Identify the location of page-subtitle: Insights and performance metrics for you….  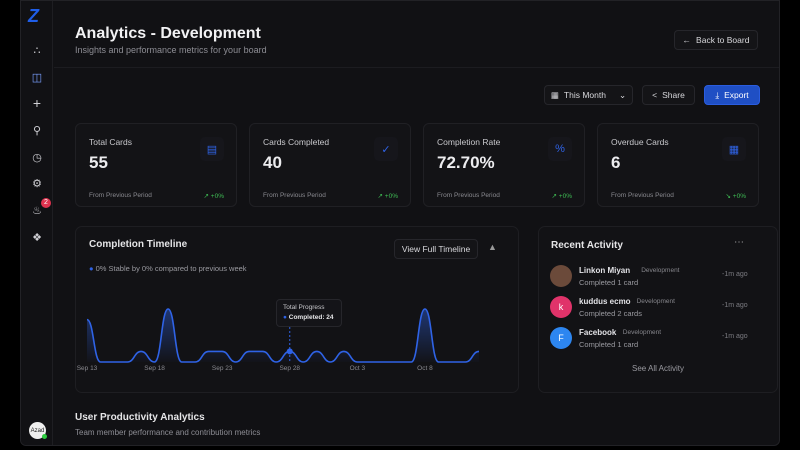
(171, 50).